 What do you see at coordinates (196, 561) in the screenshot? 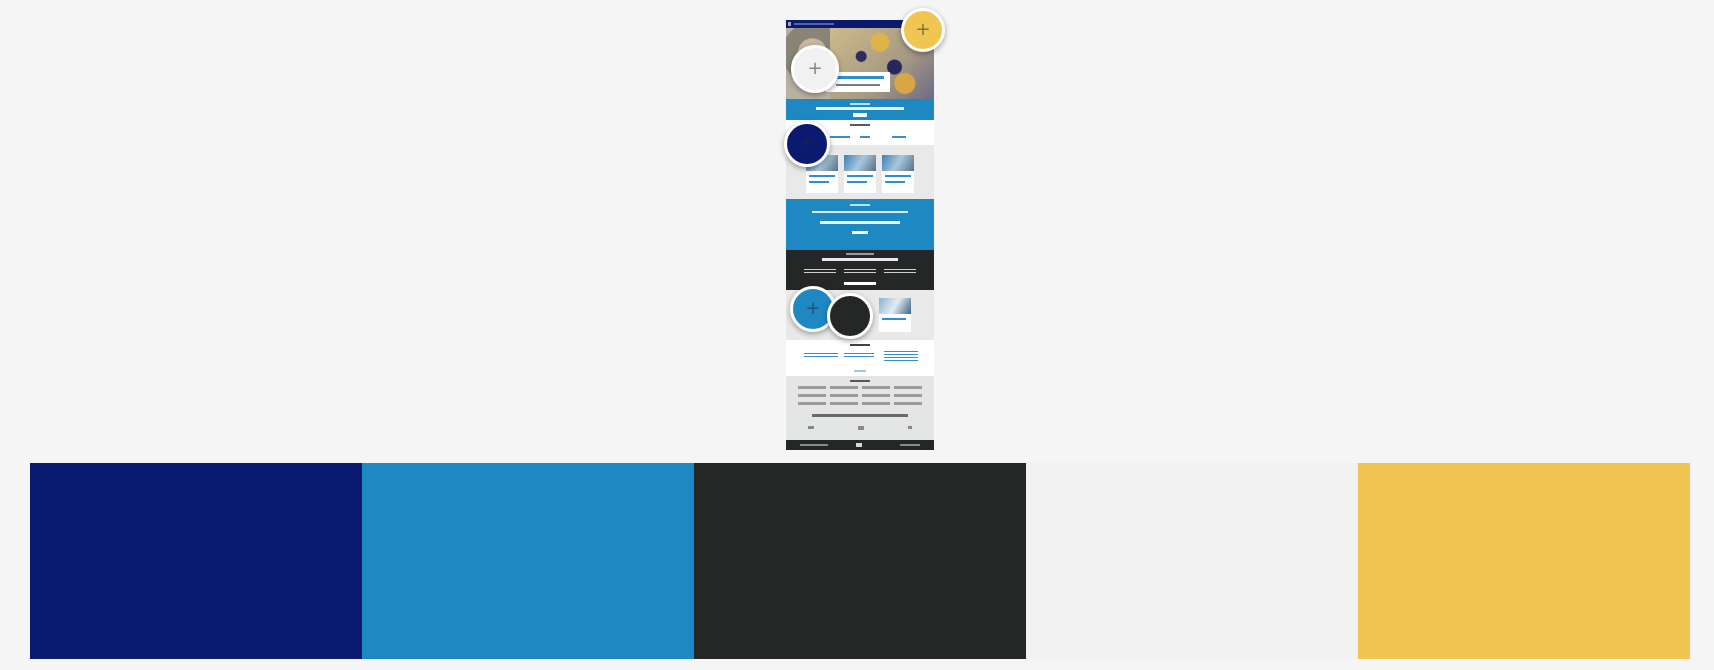
I see `swatch-navy` at bounding box center [196, 561].